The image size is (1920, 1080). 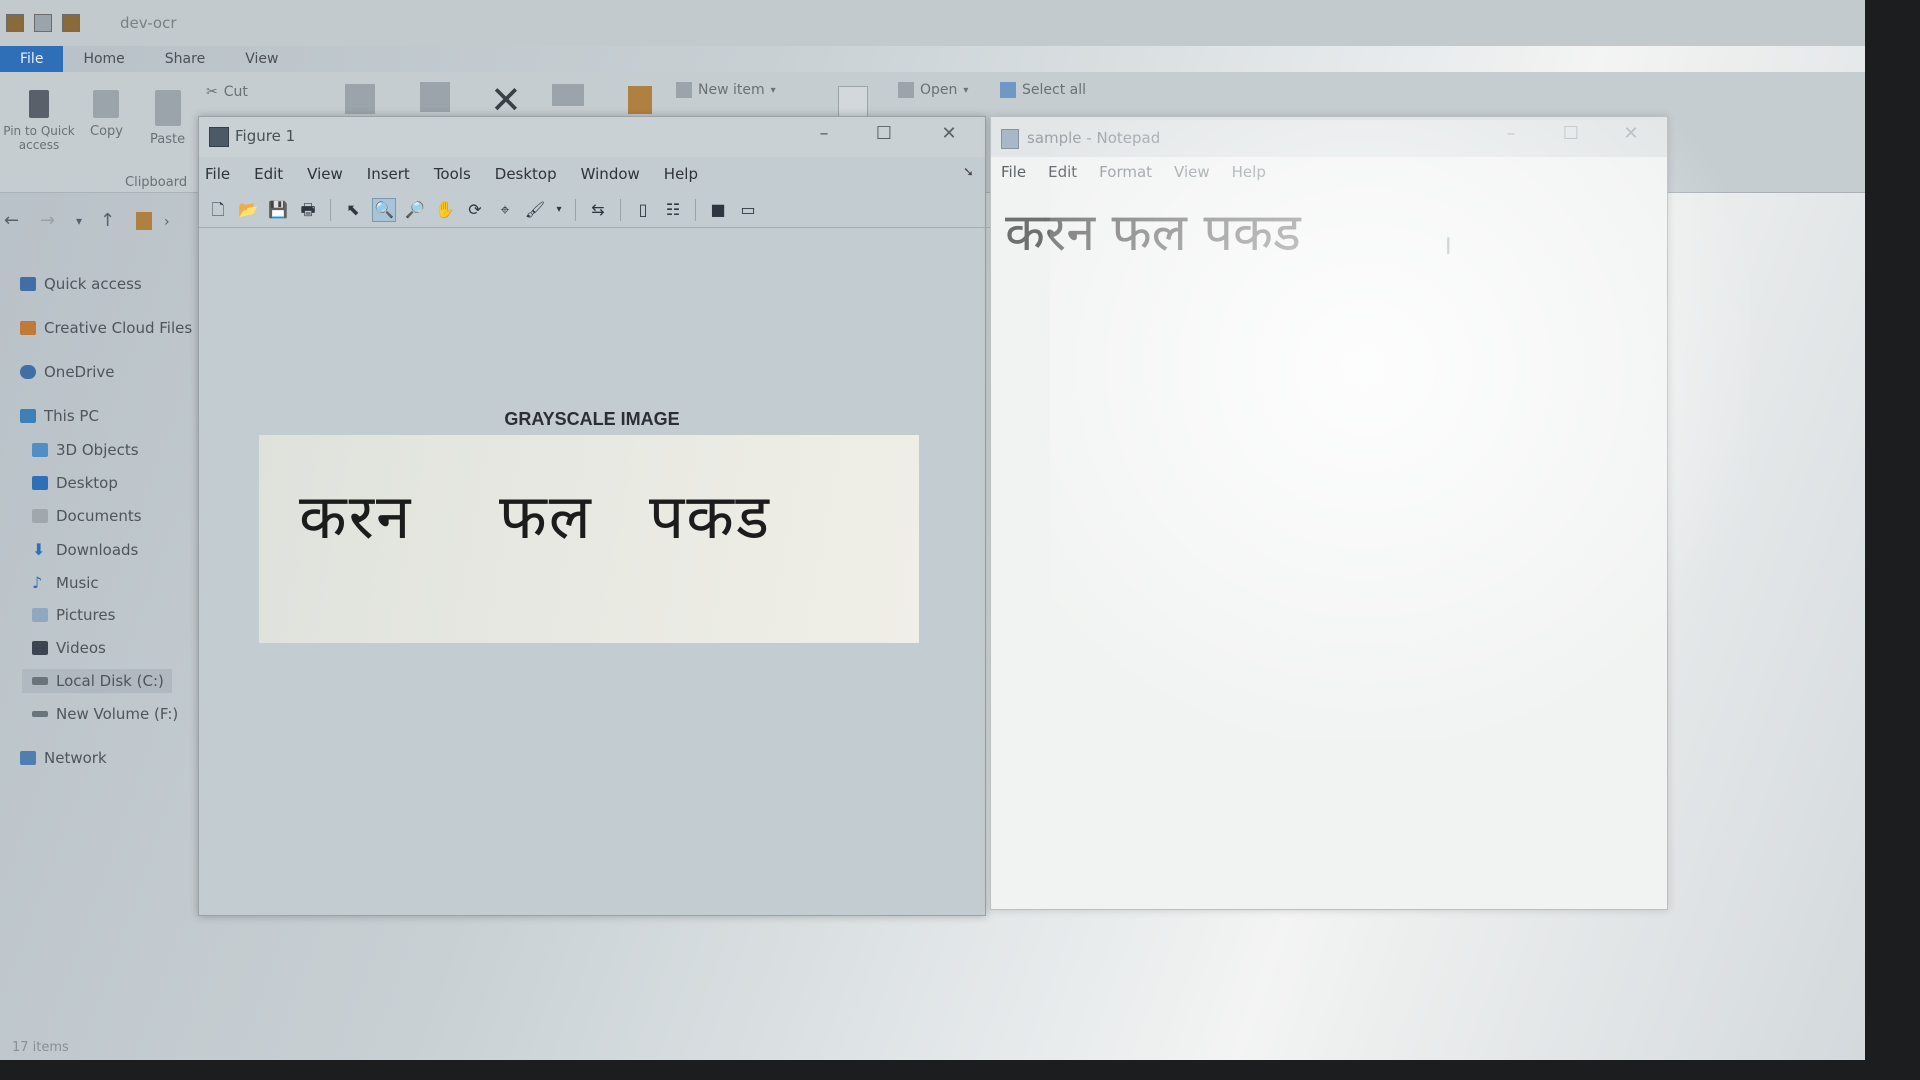 I want to click on open-file-icon: 📂, so click(x=248, y=210).